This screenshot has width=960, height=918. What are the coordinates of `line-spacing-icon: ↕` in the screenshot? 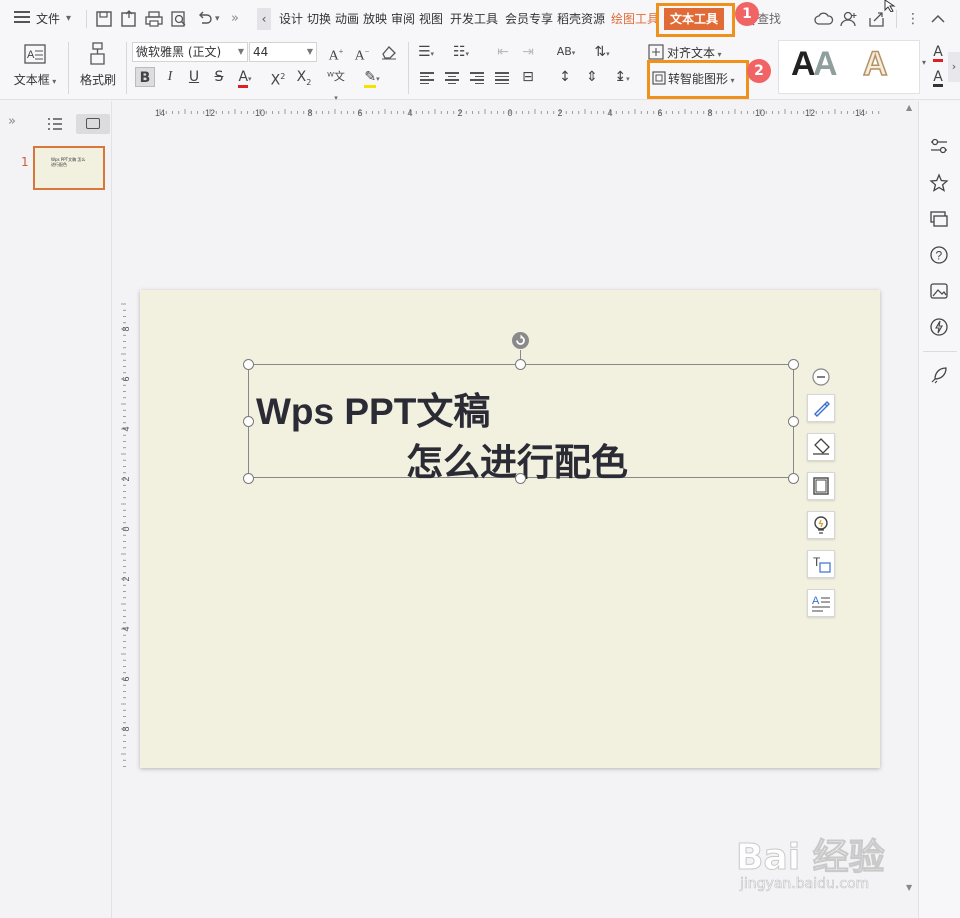 It's located at (565, 77).